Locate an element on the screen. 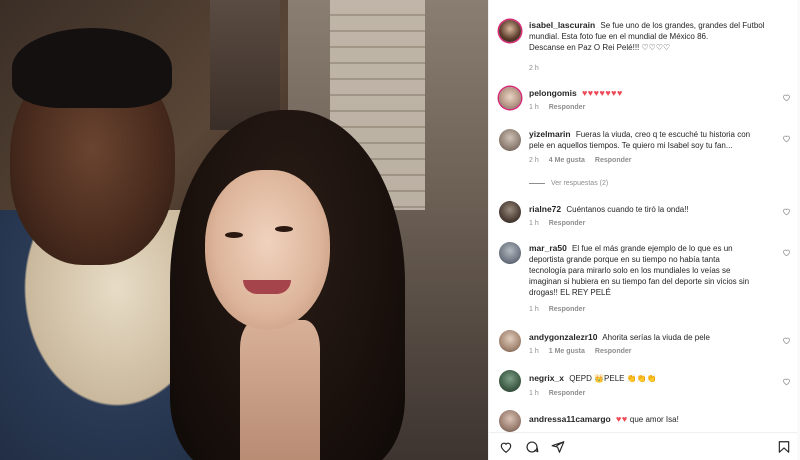 This screenshot has width=800, height=460. post-action-bar is located at coordinates (644, 446).